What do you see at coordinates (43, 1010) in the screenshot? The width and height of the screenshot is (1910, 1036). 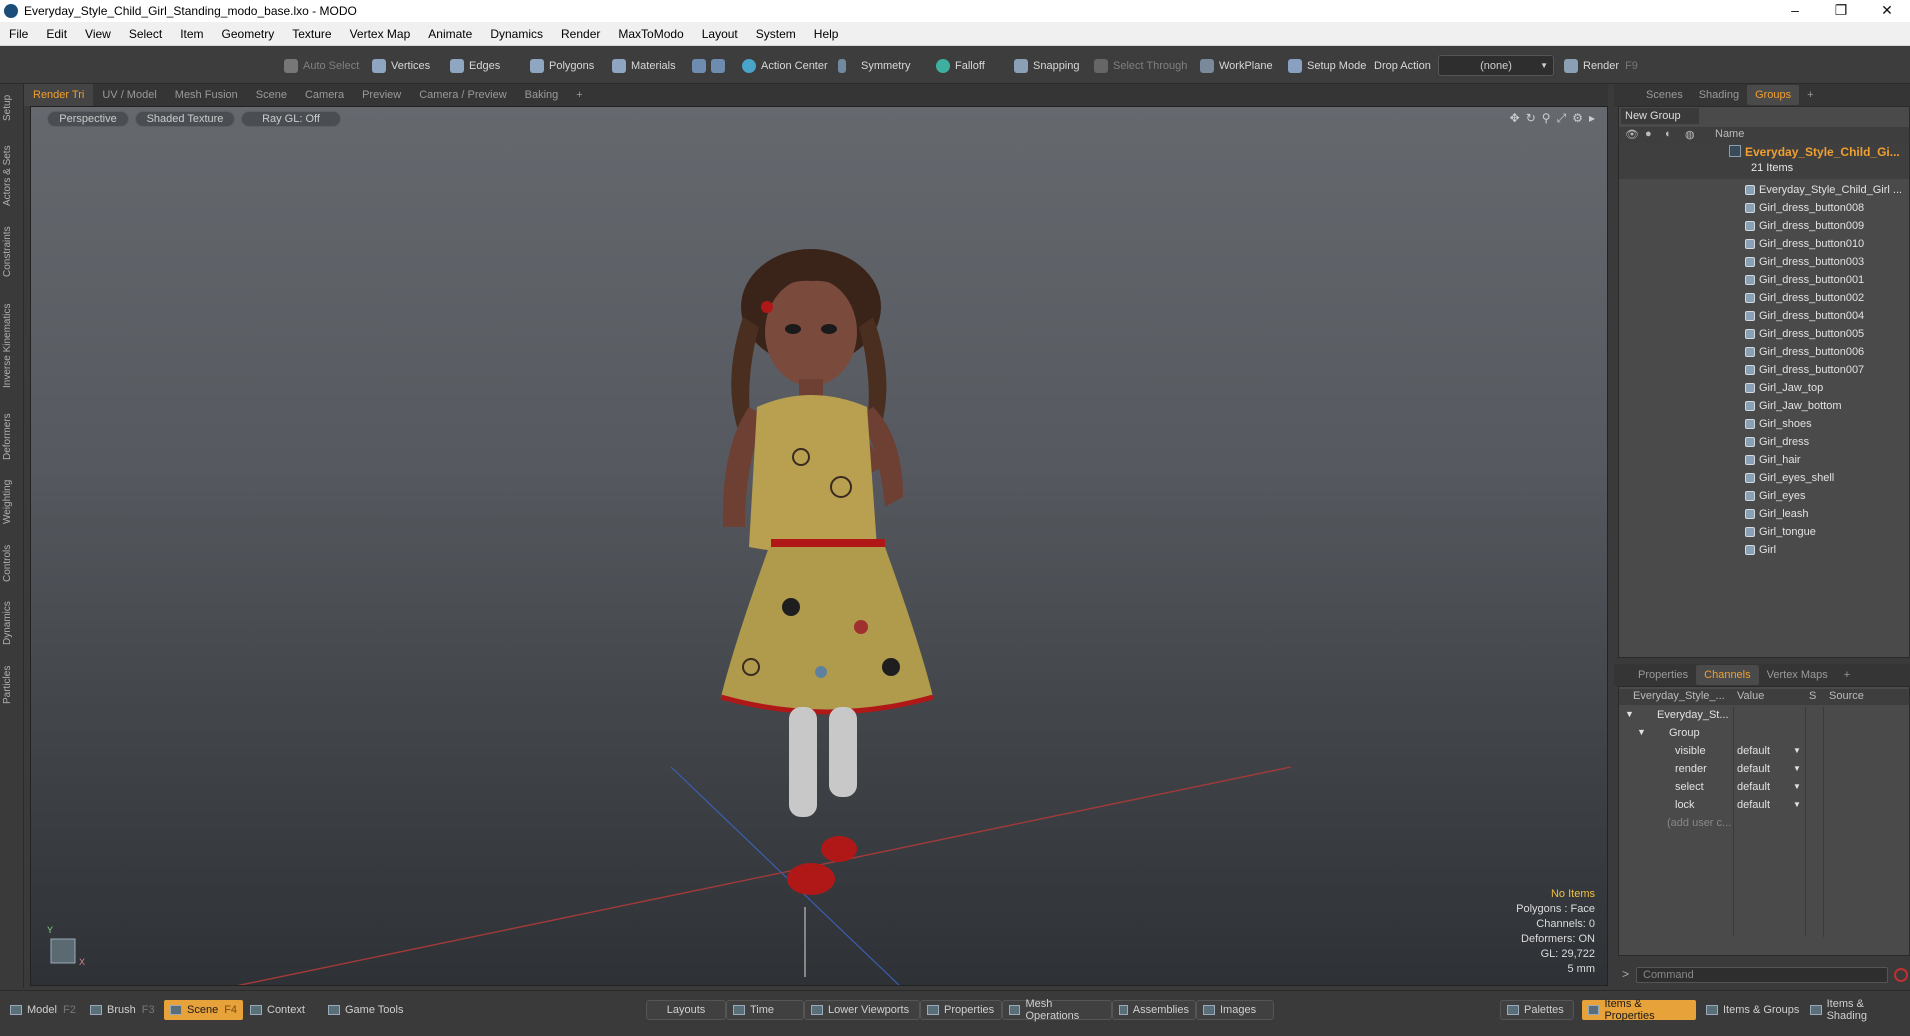 I see `model-layout-button: Model F2` at bounding box center [43, 1010].